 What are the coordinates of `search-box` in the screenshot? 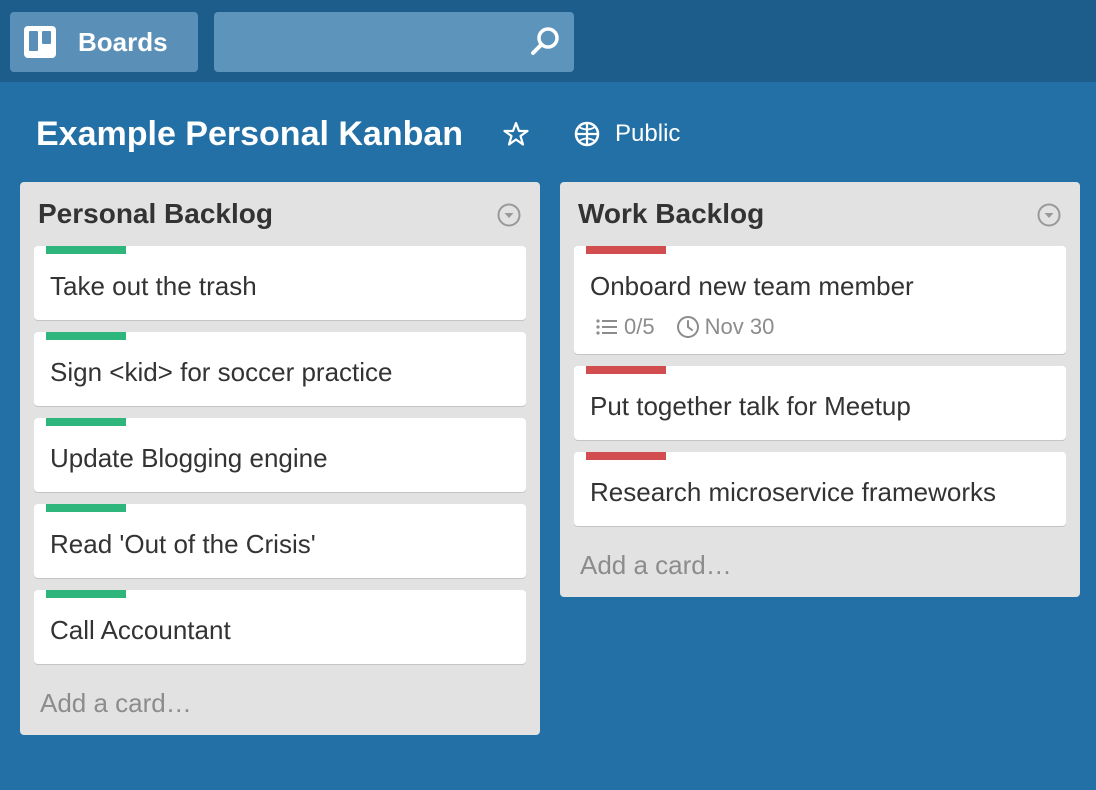 It's located at (394, 42).